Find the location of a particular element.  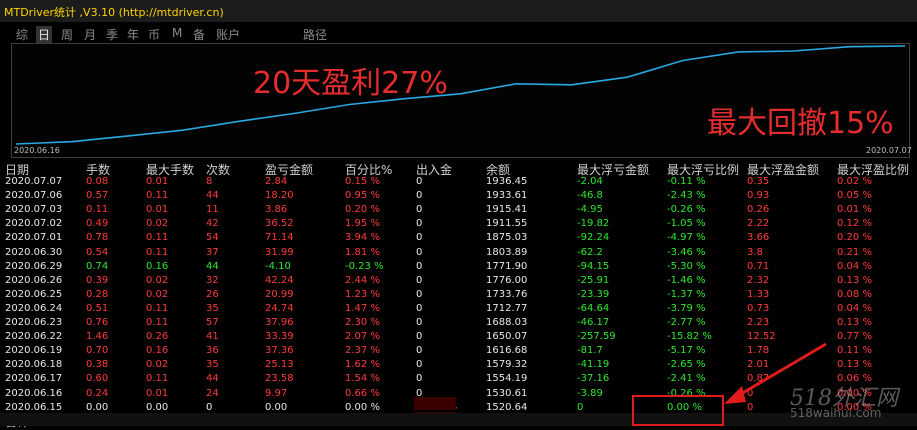

cell-balance: 1530.61 is located at coordinates (507, 393).